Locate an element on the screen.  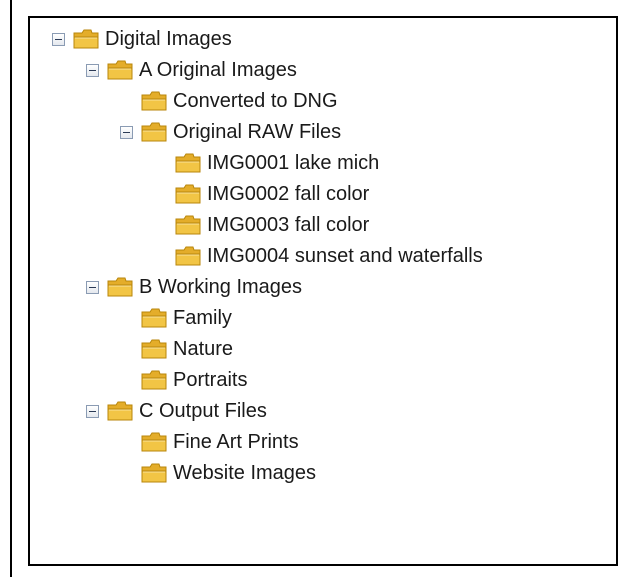
tree-item-label: Converted to DNG is located at coordinates (255, 101).